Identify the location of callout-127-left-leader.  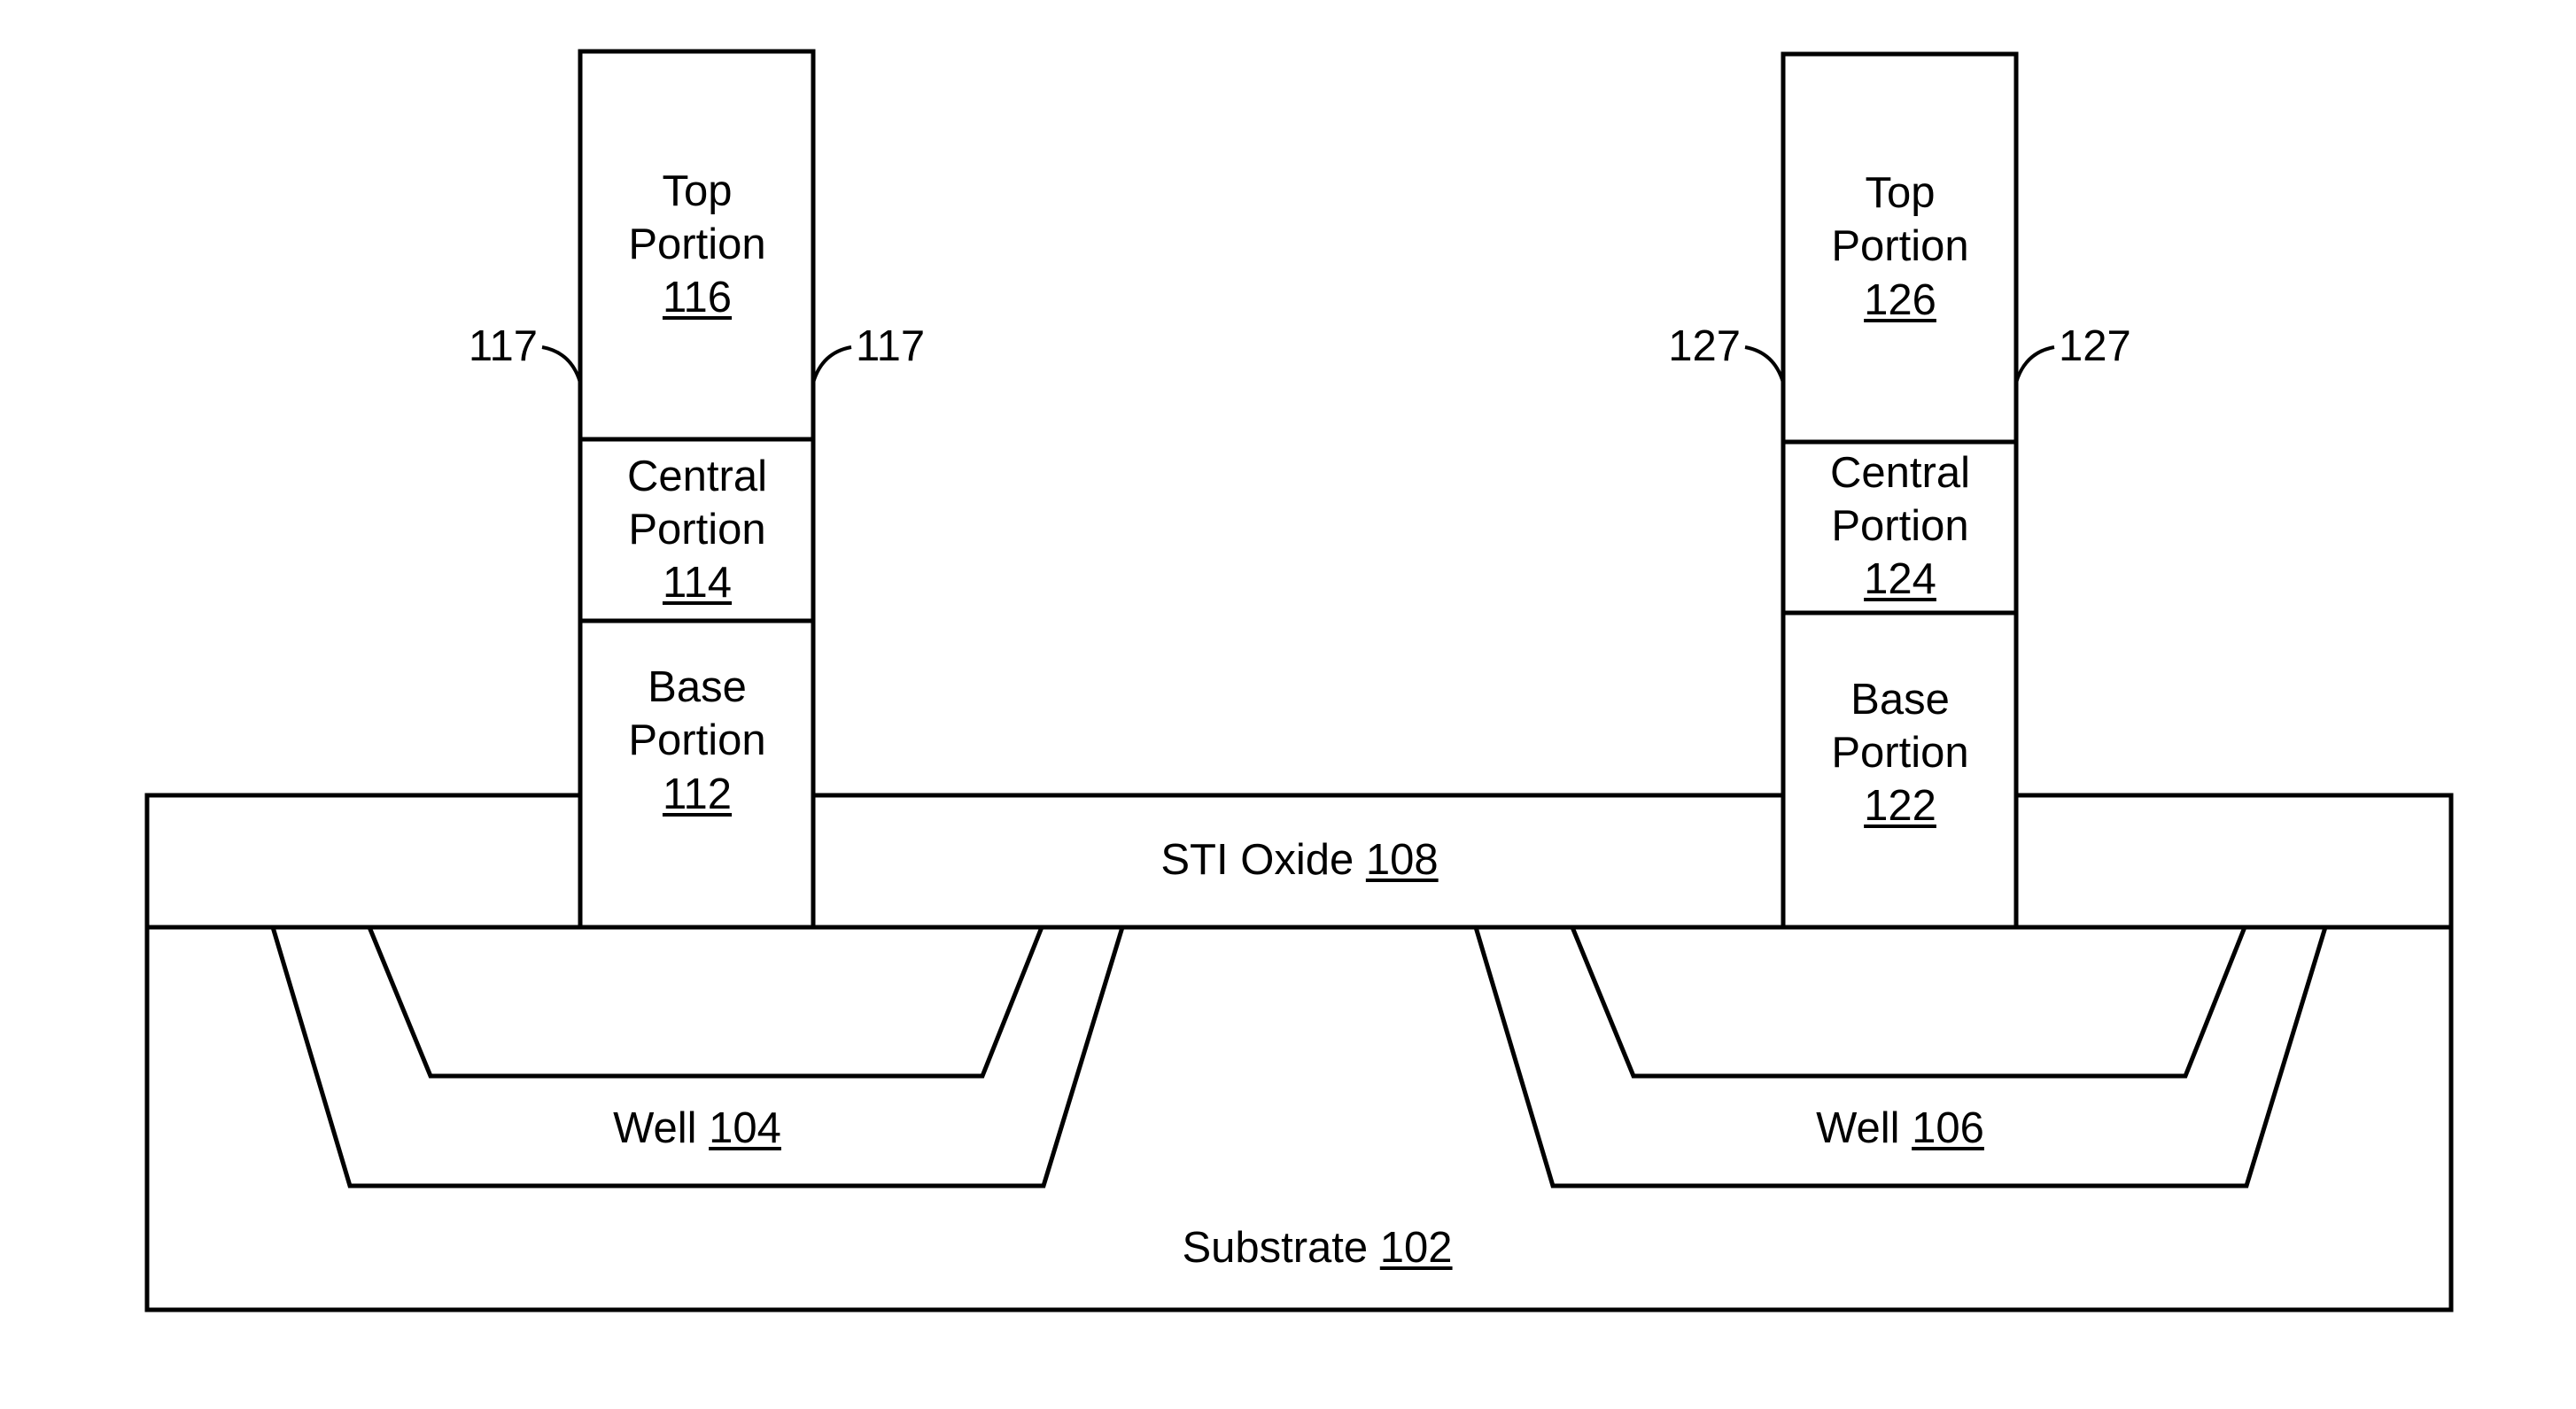
(1764, 364).